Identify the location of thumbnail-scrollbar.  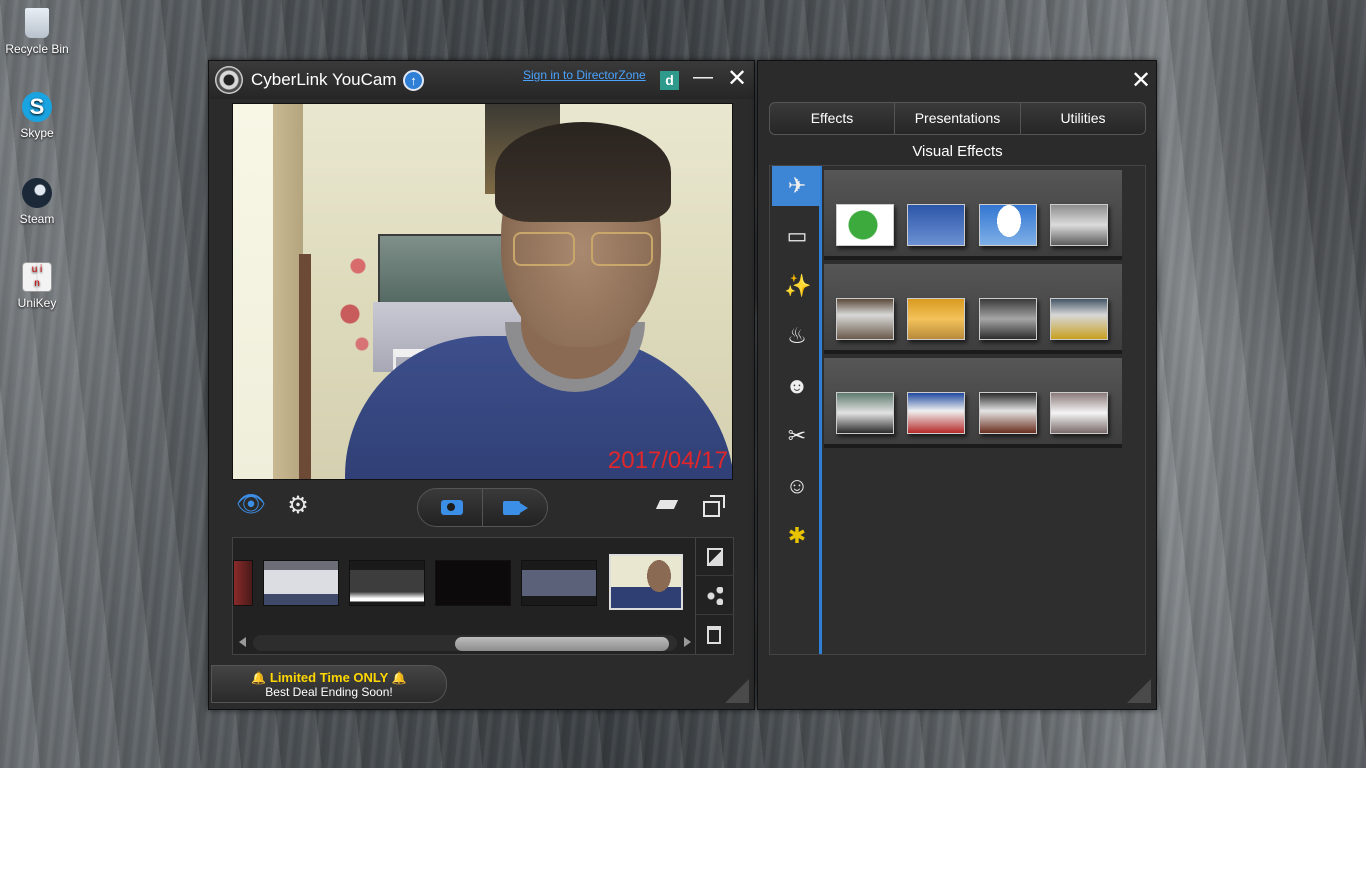
(465, 643).